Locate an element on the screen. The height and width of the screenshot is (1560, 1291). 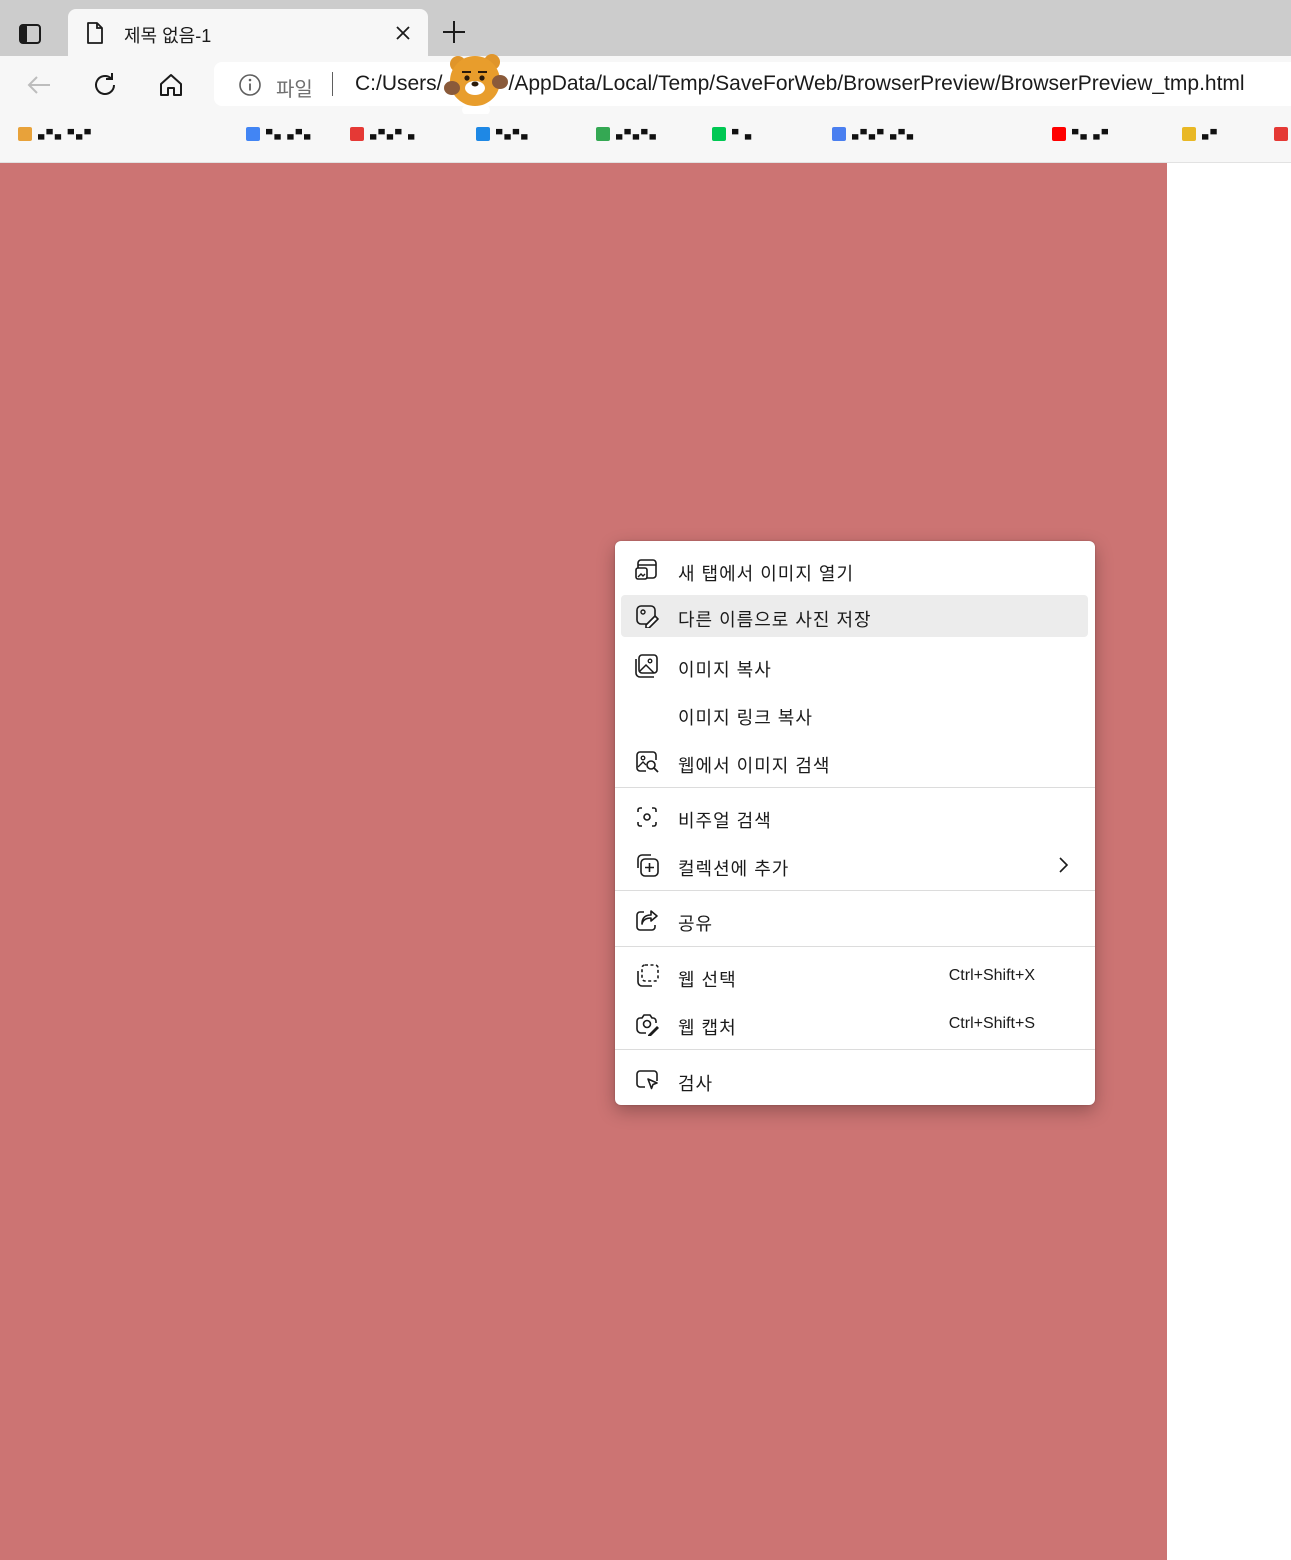
favorite-item: ▄▀▄ ▀▄▀ is located at coordinates (55, 134).